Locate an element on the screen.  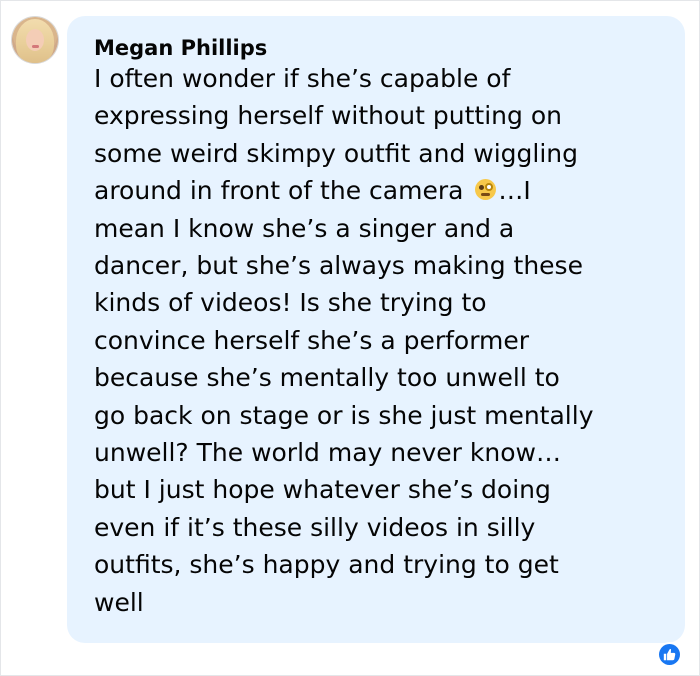
comment-line-with-emoji: around in front of the camera …I is located at coordinates (386, 190).